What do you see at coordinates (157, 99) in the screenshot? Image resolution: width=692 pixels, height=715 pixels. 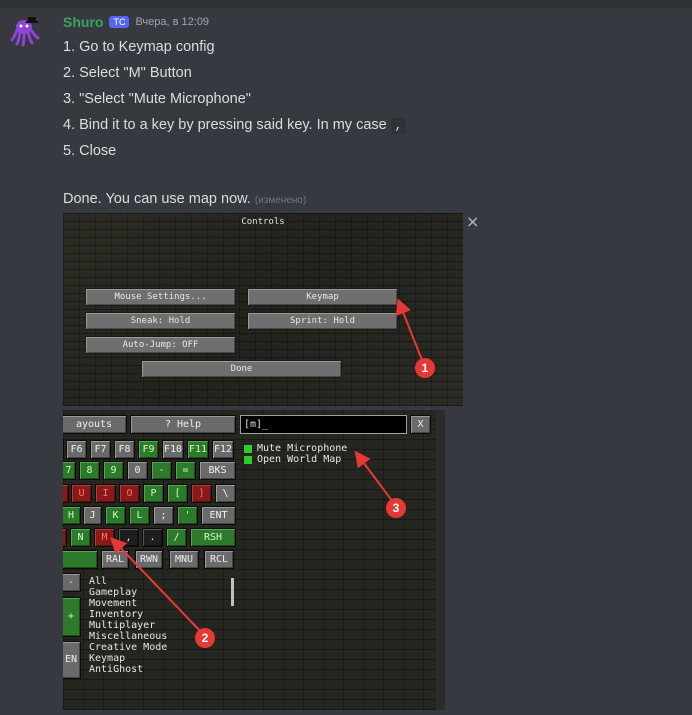 I see `message-line-3: 3. "Select "Mute Microphone"` at bounding box center [157, 99].